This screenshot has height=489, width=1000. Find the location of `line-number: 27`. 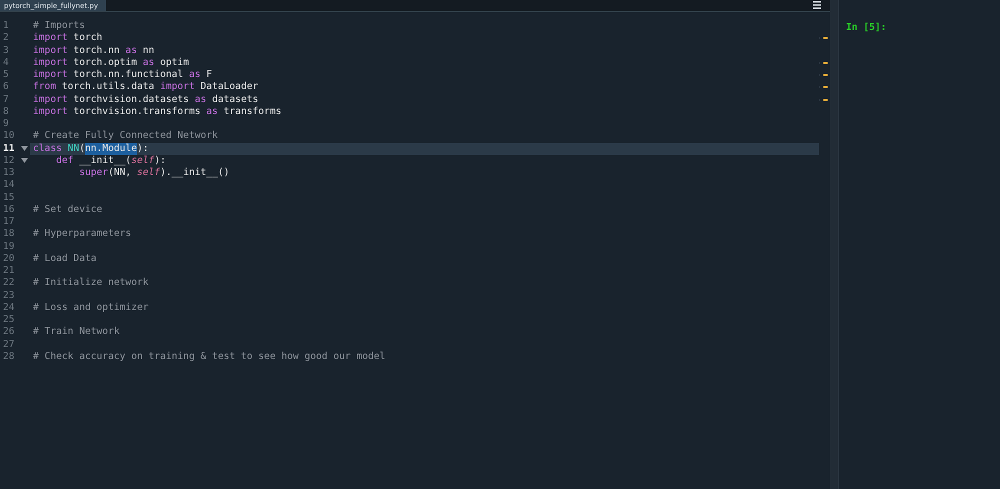

line-number: 27 is located at coordinates (8, 344).